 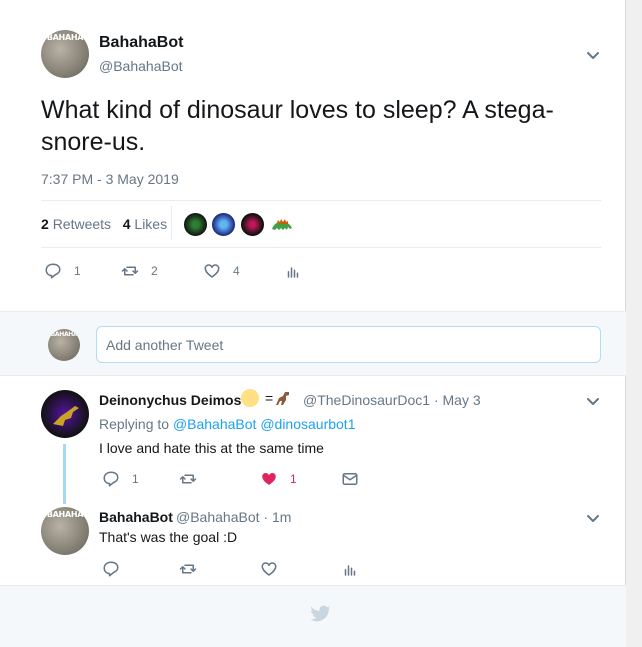 What do you see at coordinates (211, 448) in the screenshot?
I see `reply-text: I love and hate this at the same time` at bounding box center [211, 448].